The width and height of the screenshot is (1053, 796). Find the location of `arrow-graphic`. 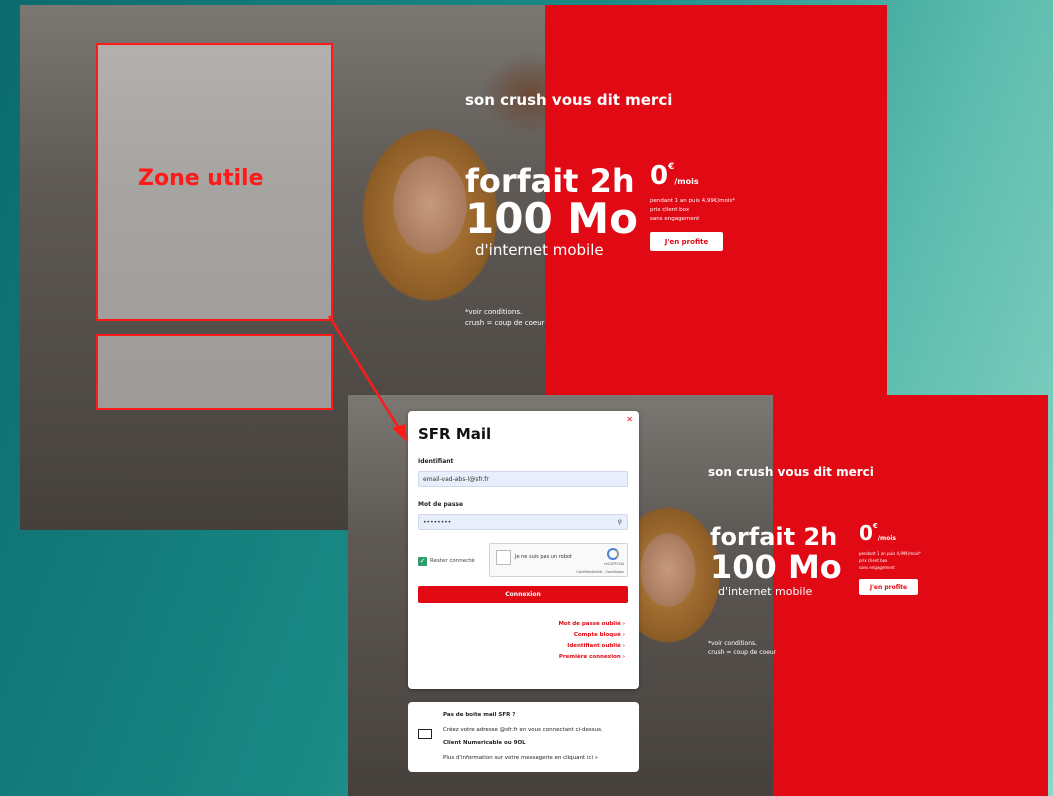

arrow-graphic is located at coordinates (367, 378).